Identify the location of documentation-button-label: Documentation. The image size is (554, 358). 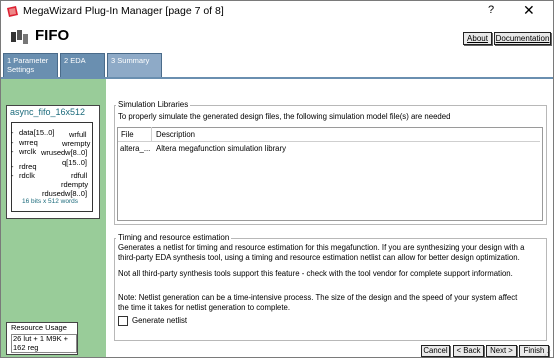
(522, 38).